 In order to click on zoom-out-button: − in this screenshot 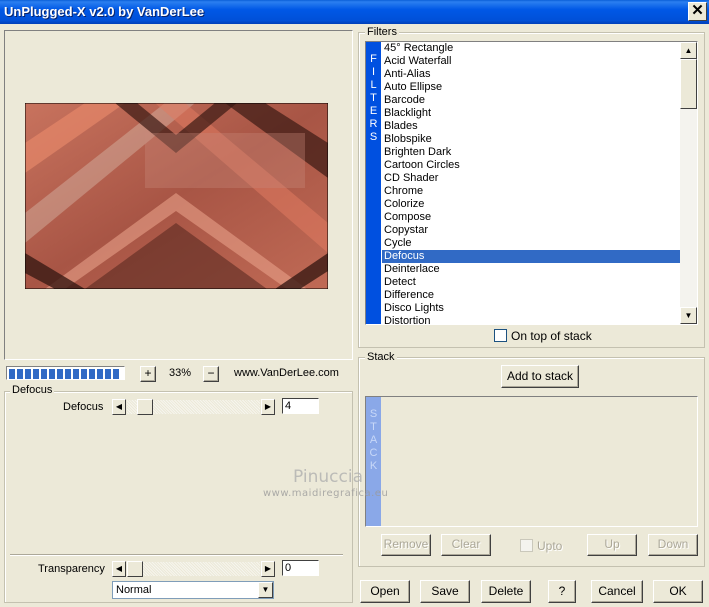, I will do `click(211, 374)`.